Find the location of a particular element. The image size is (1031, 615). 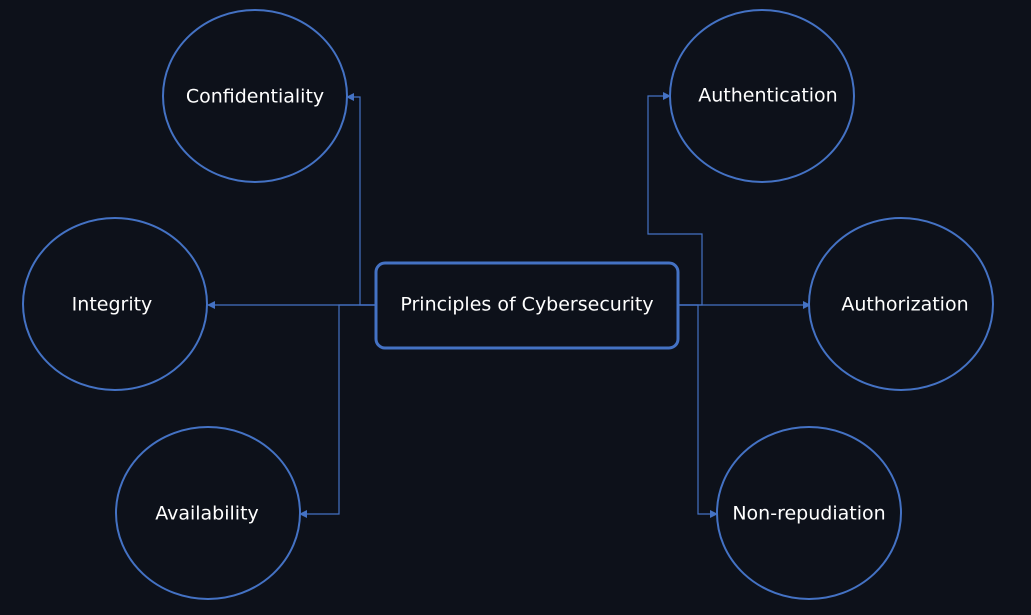

node-non-repudiation: Non-repudiation is located at coordinates (809, 513).